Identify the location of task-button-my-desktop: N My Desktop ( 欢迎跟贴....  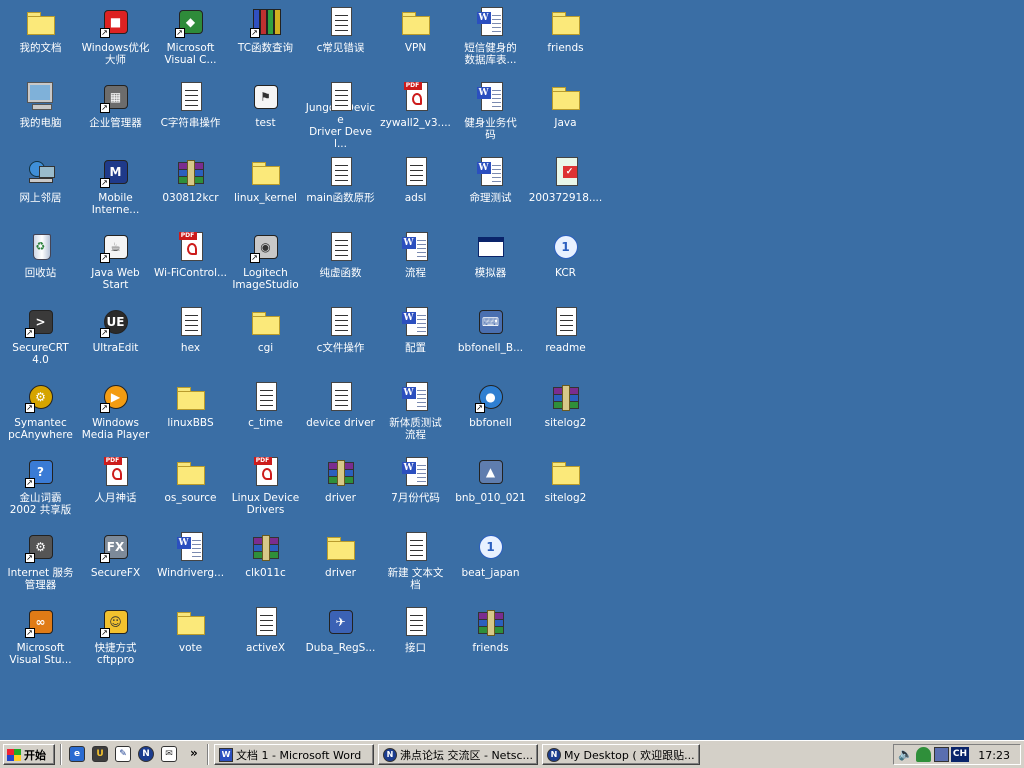
(621, 754).